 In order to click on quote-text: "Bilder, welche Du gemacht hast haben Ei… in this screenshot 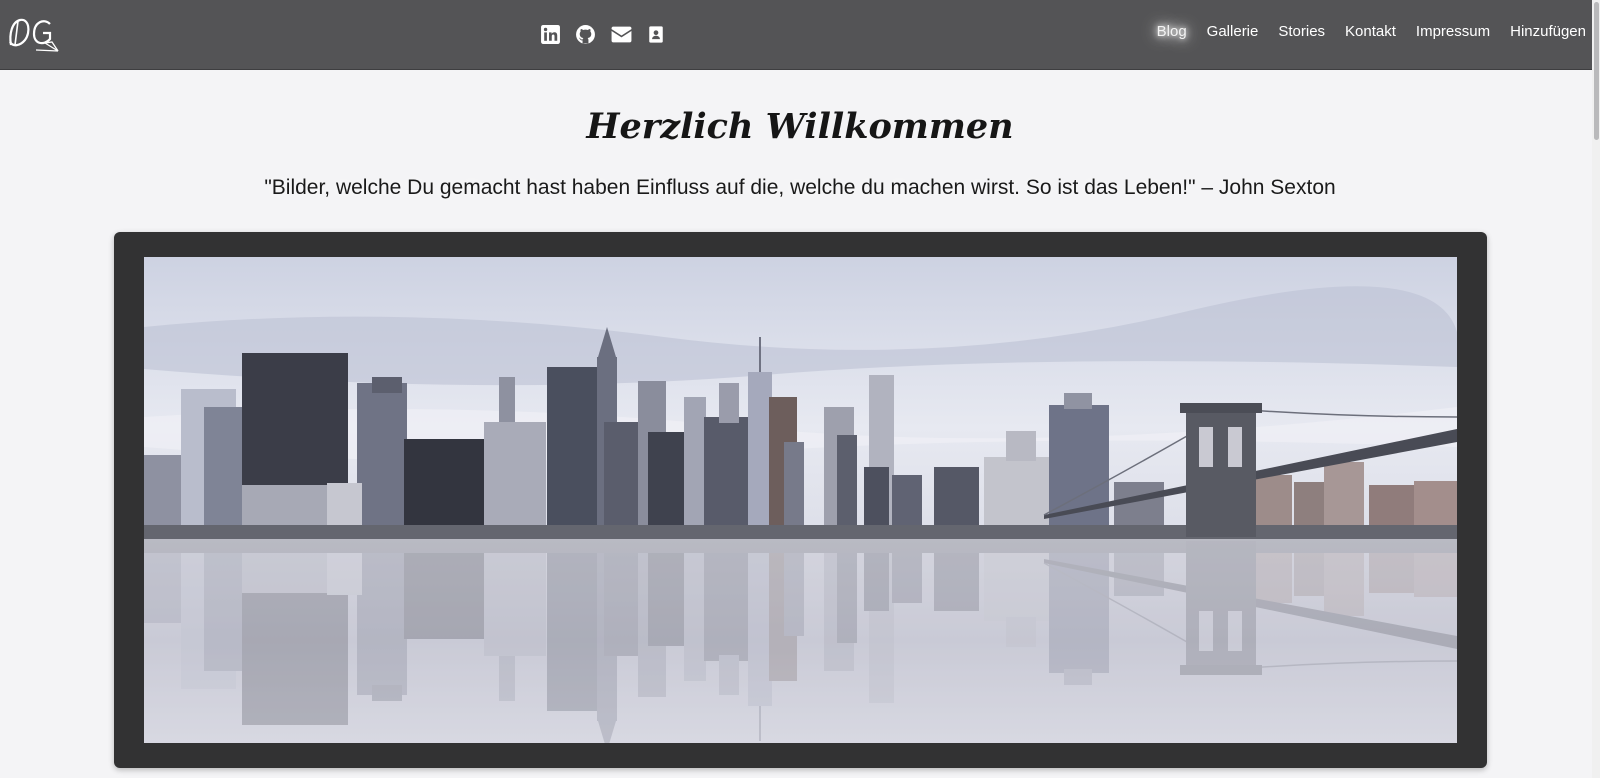, I will do `click(800, 187)`.